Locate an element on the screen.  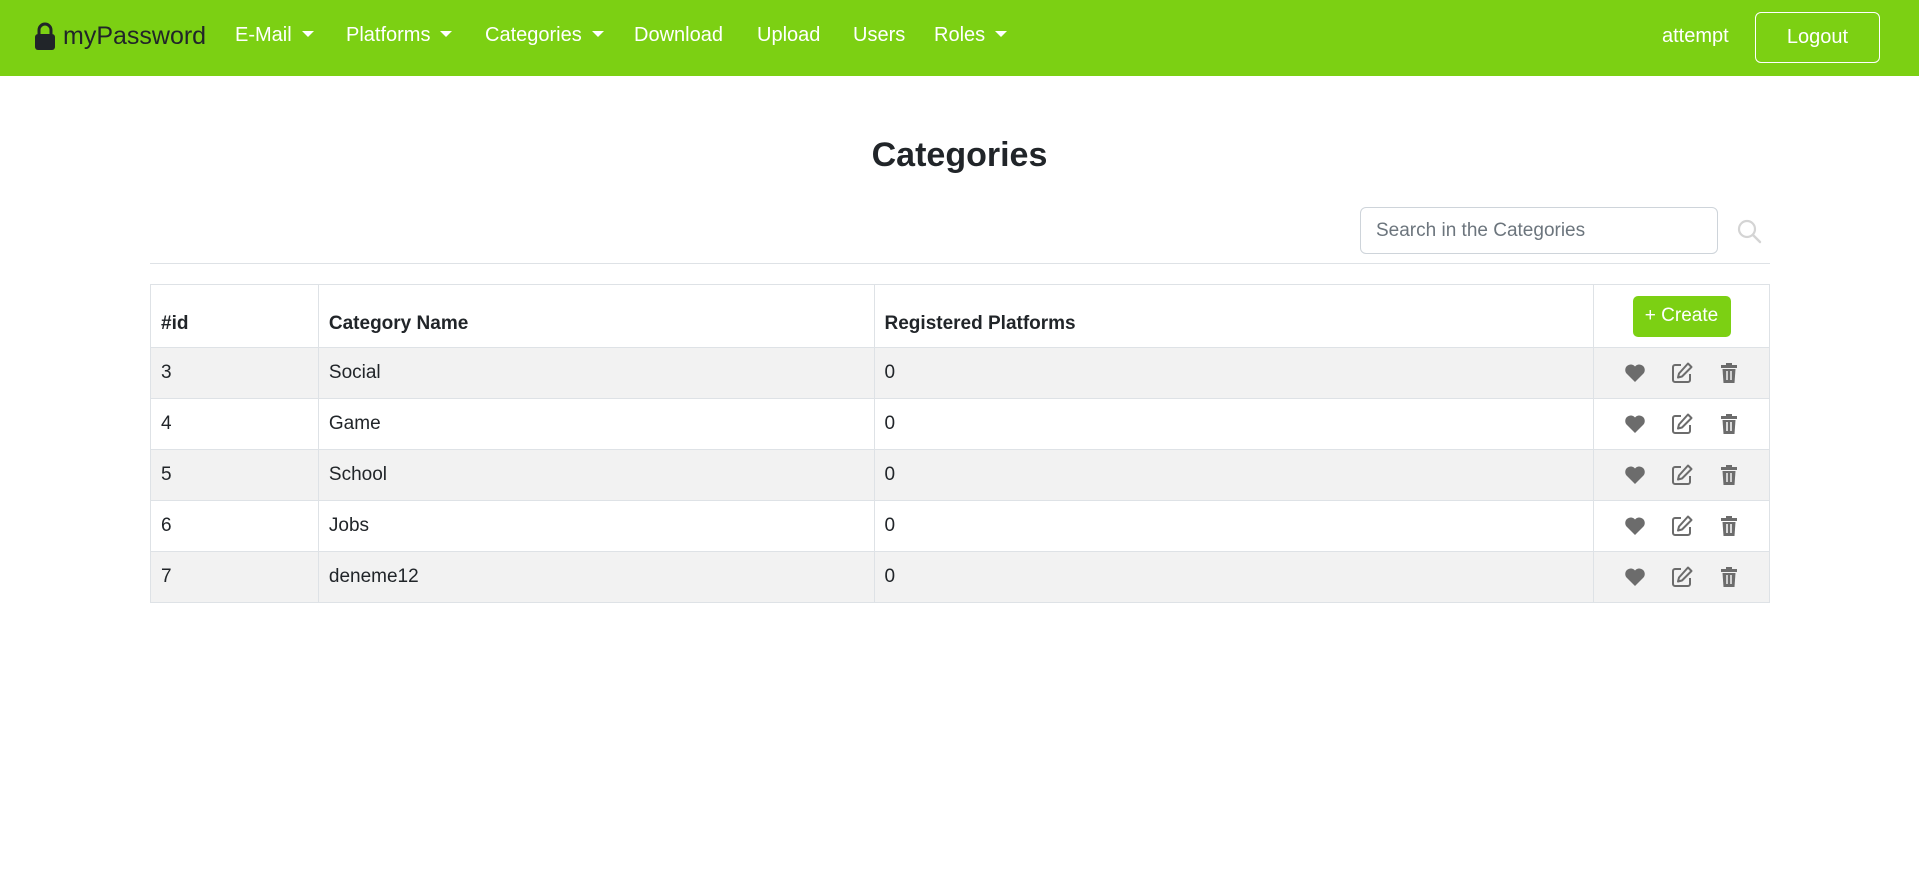
header-registered-platforms: Registered Platforms is located at coordinates (1234, 316).